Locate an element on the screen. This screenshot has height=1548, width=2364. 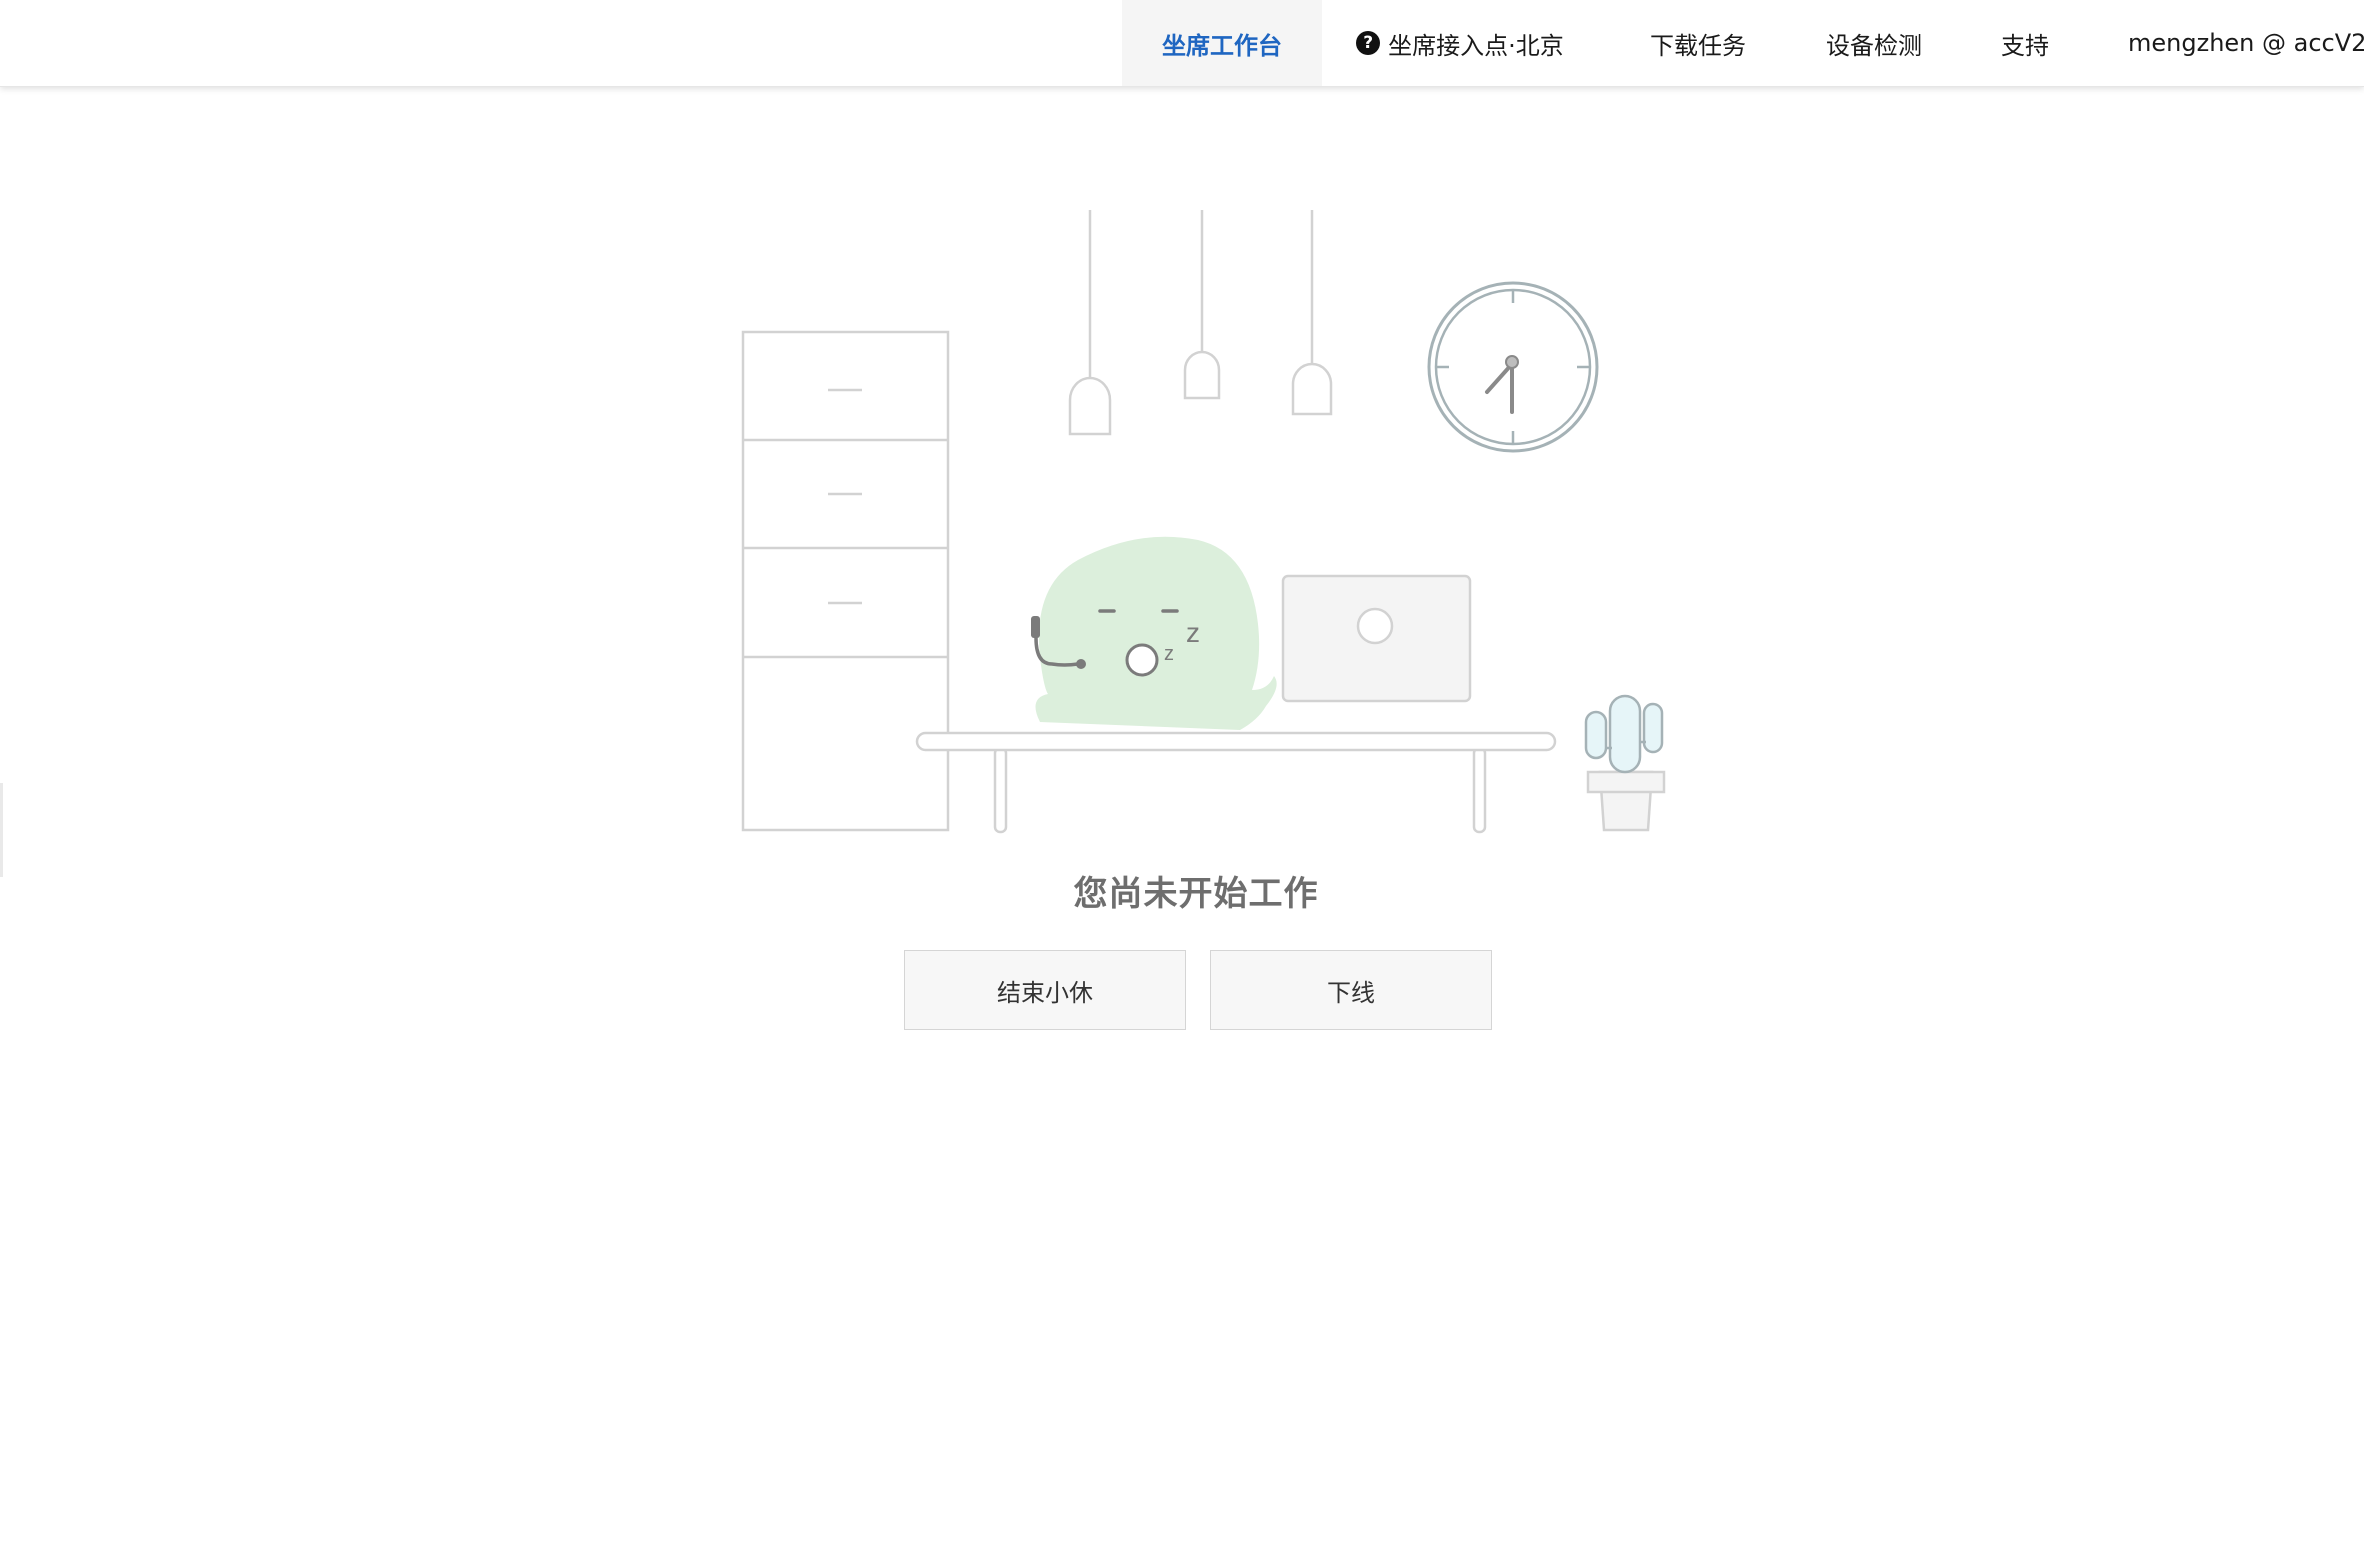
user-account-menu: mengzhen @ accV2 is located at coordinates (2237, 43).